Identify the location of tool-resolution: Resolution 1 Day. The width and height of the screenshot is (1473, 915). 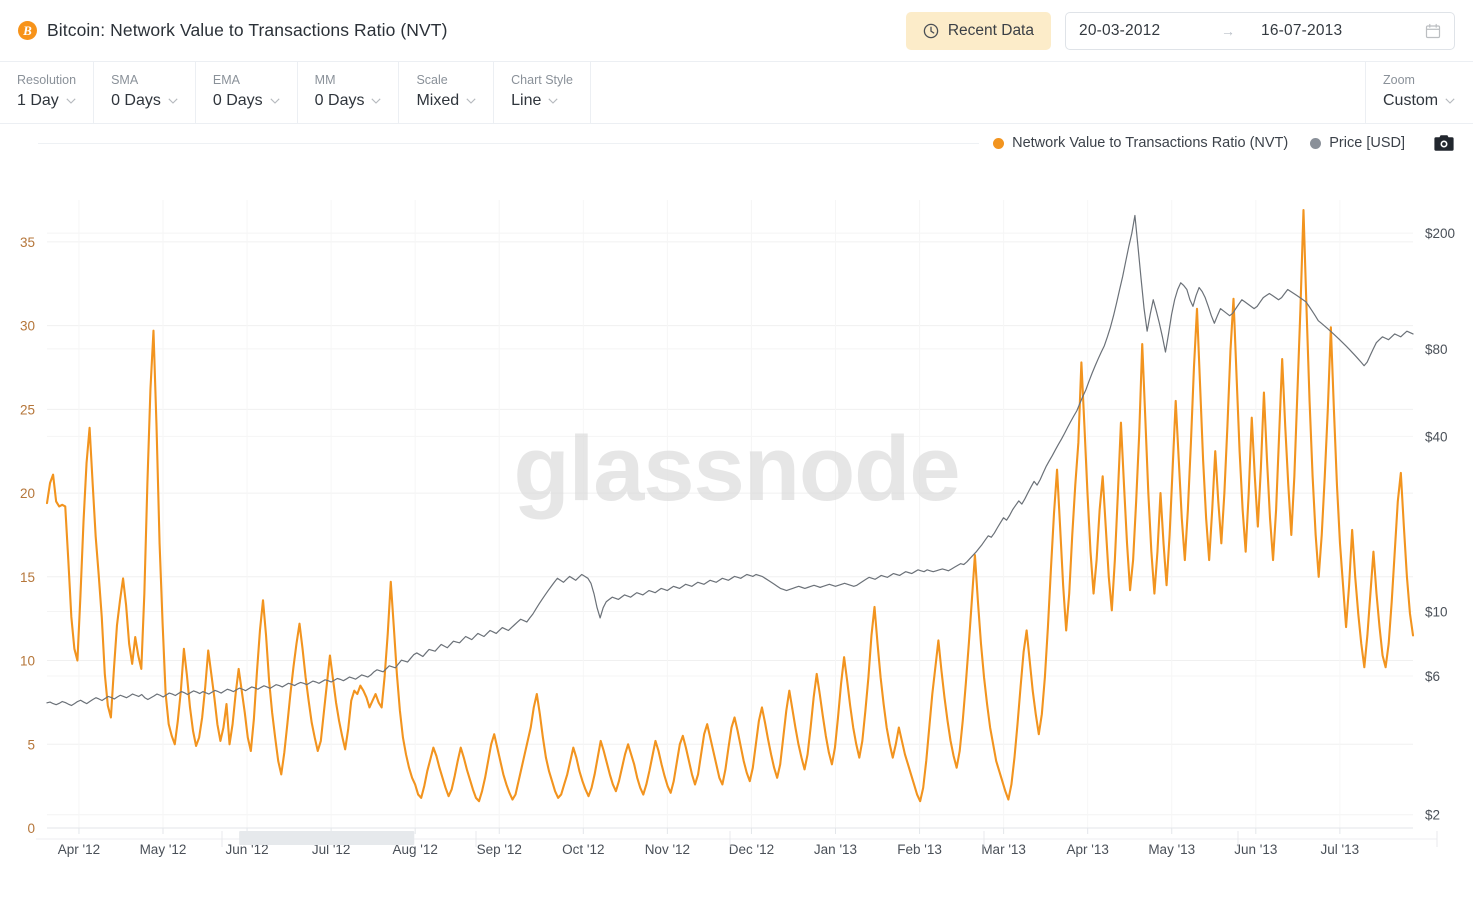
(47, 92).